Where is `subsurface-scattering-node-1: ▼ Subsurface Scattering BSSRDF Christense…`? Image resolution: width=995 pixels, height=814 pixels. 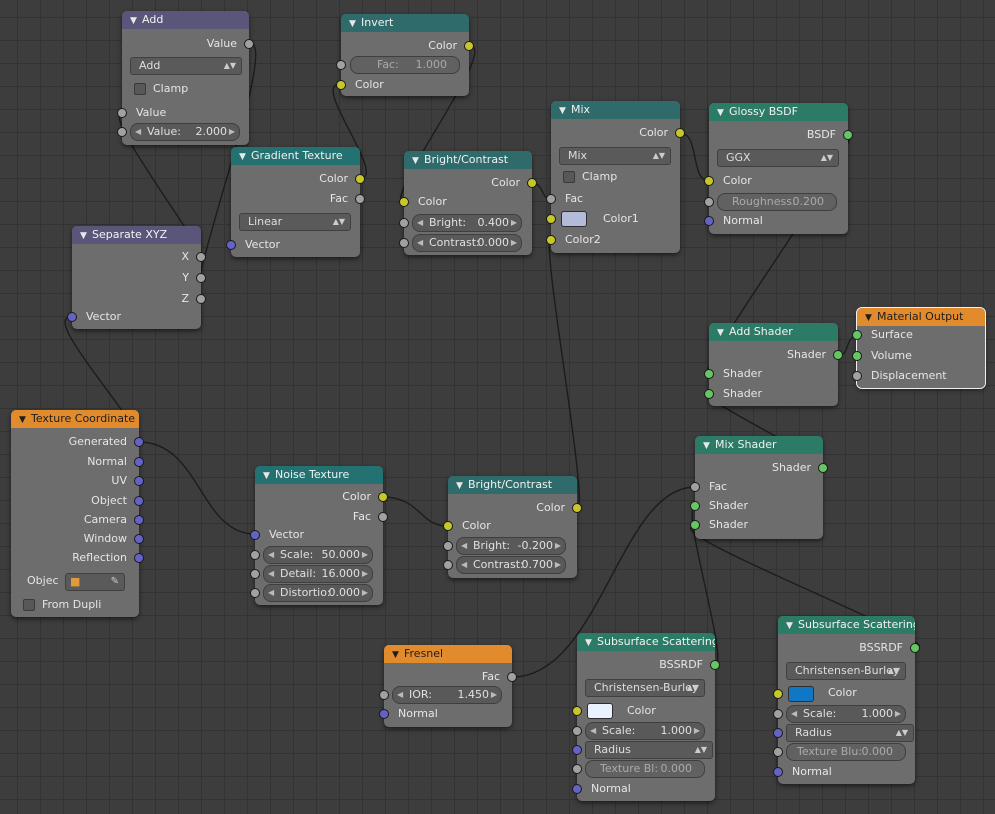
subsurface-scattering-node-1: ▼ Subsurface Scattering BSSRDF Christense… is located at coordinates (646, 717).